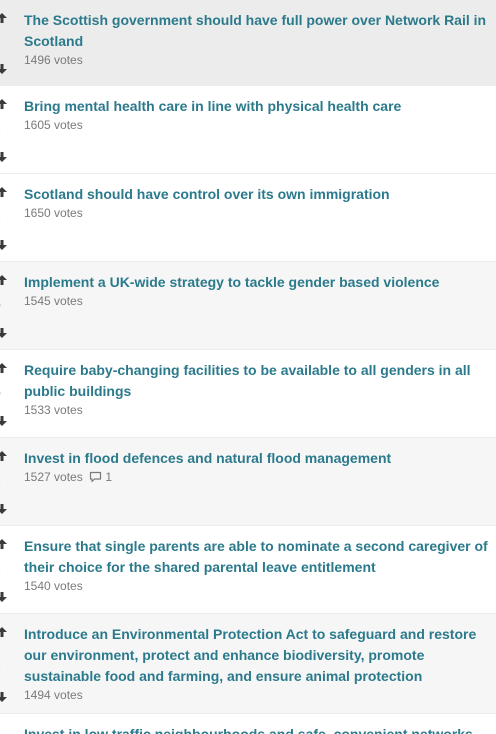  Describe the element at coordinates (53, 586) in the screenshot. I see `vote-count: 1540 votes` at that location.